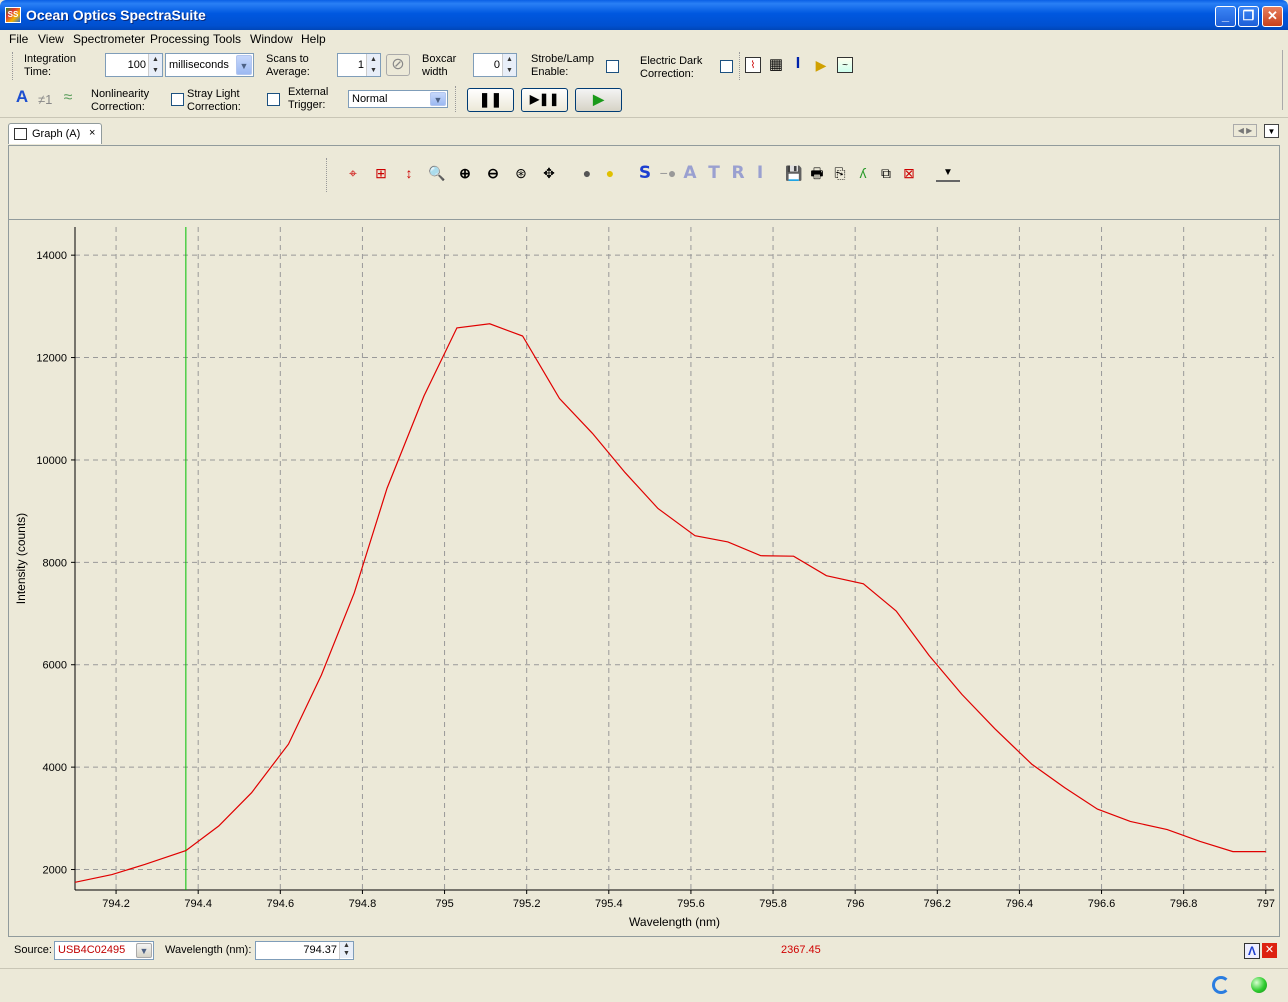  What do you see at coordinates (598, 100) in the screenshot?
I see `play-button: ▶` at bounding box center [598, 100].